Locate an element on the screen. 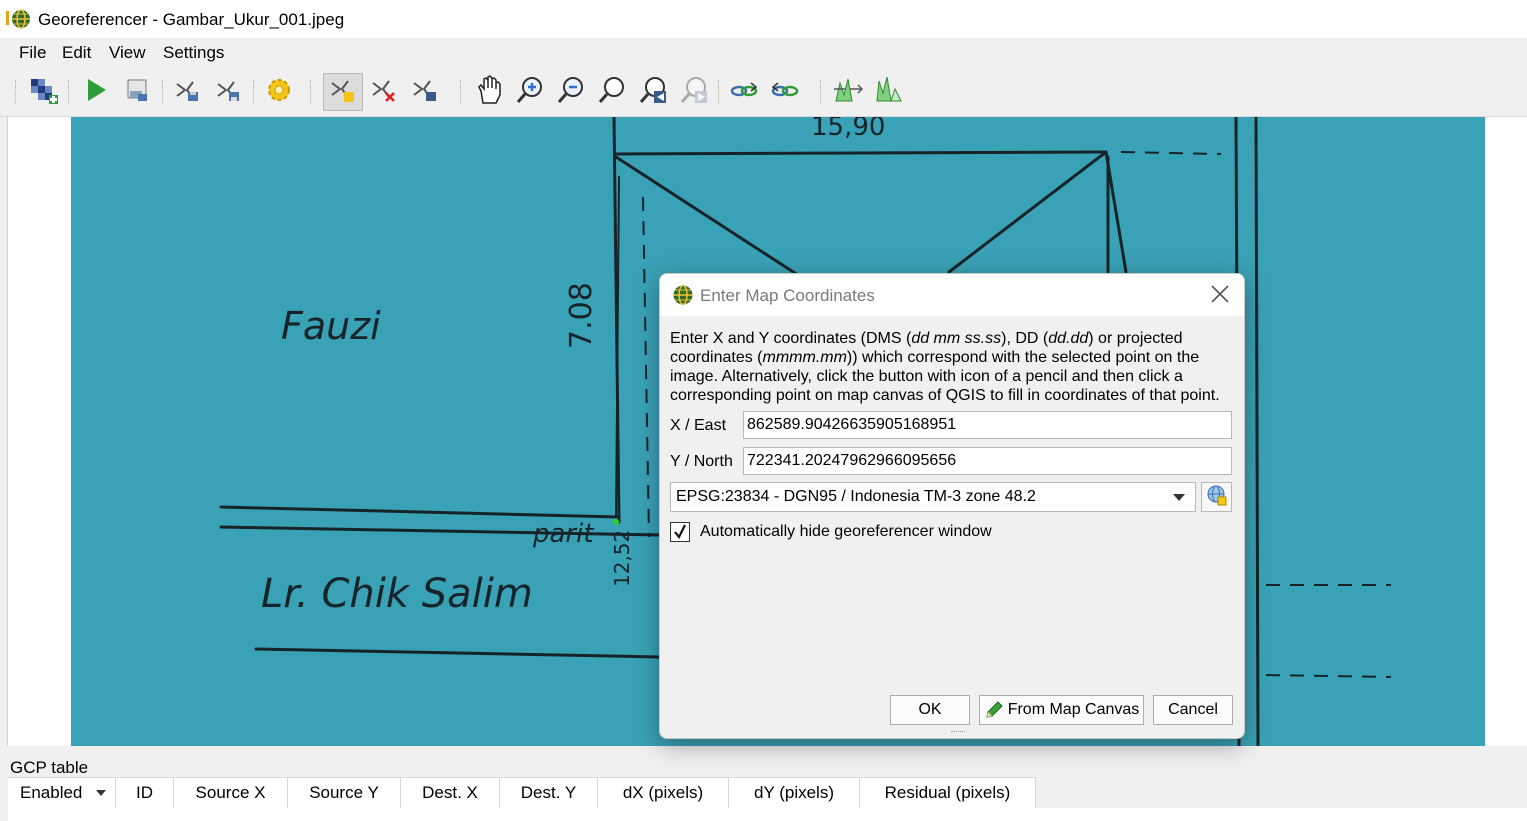 This screenshot has height=821, width=1527. zoom-in-icon is located at coordinates (530, 92).